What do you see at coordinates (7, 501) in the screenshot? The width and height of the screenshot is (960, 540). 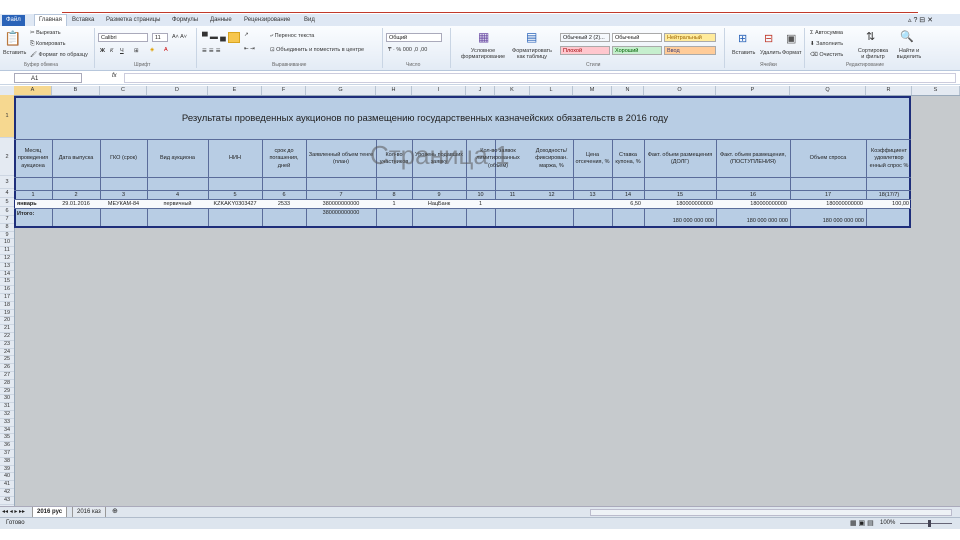 I see `row-header-43: 43` at bounding box center [7, 501].